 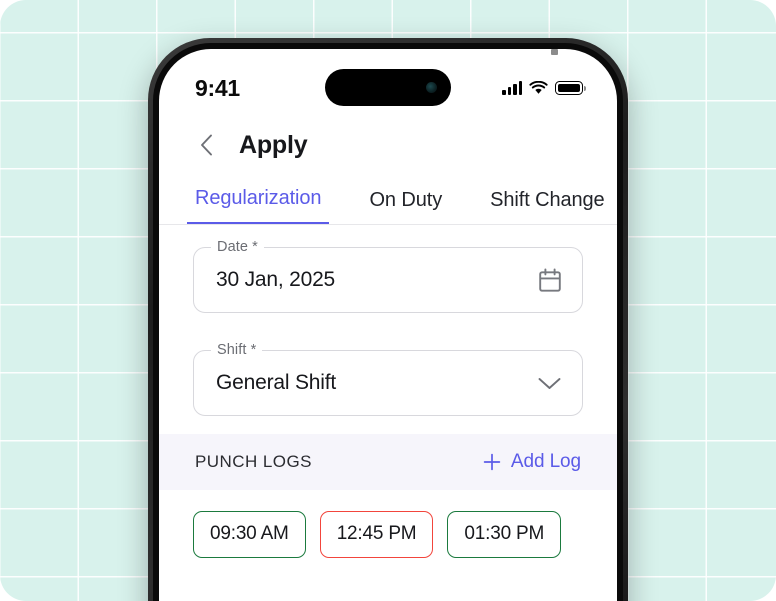 I want to click on shift-field-value: General Shift, so click(x=276, y=382).